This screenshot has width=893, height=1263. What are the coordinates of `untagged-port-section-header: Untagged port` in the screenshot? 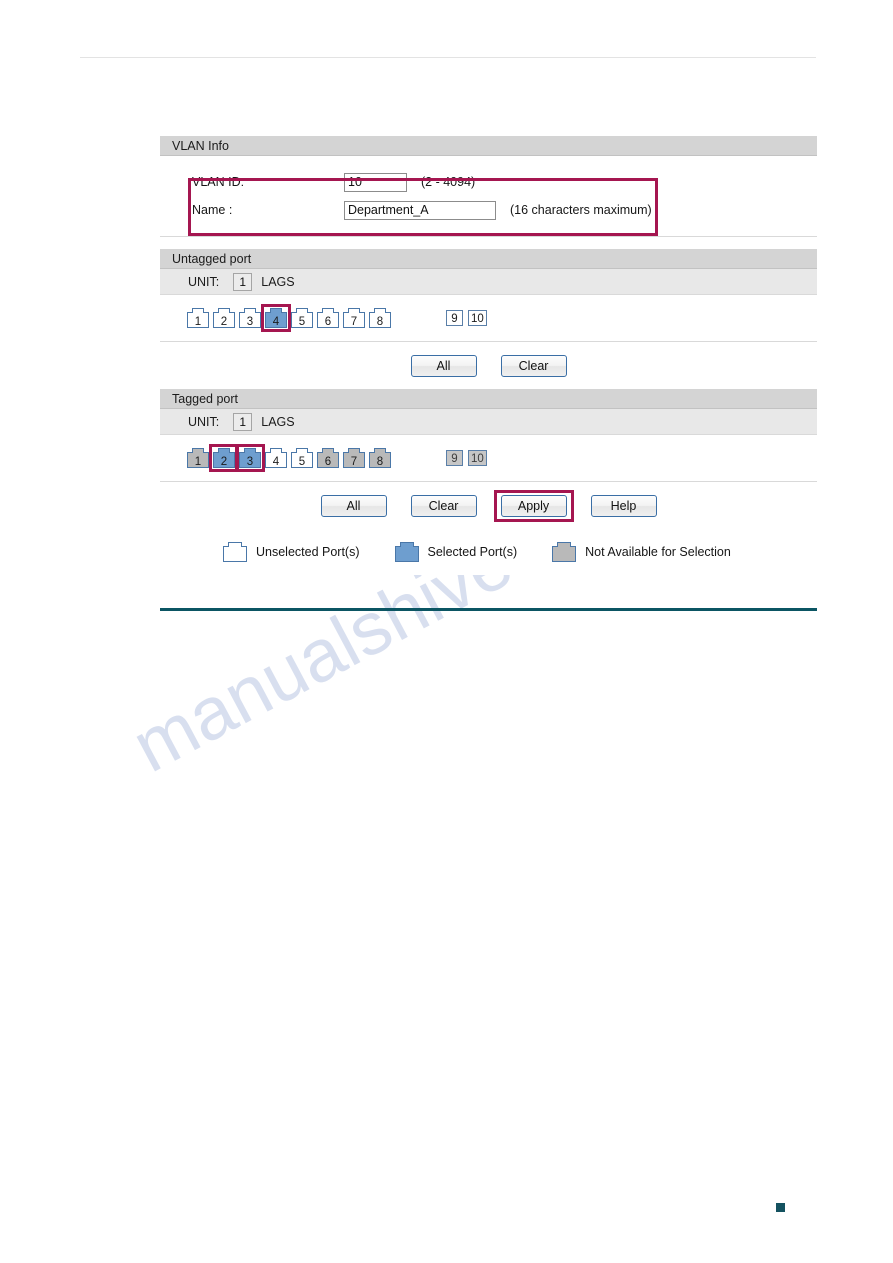 It's located at (488, 259).